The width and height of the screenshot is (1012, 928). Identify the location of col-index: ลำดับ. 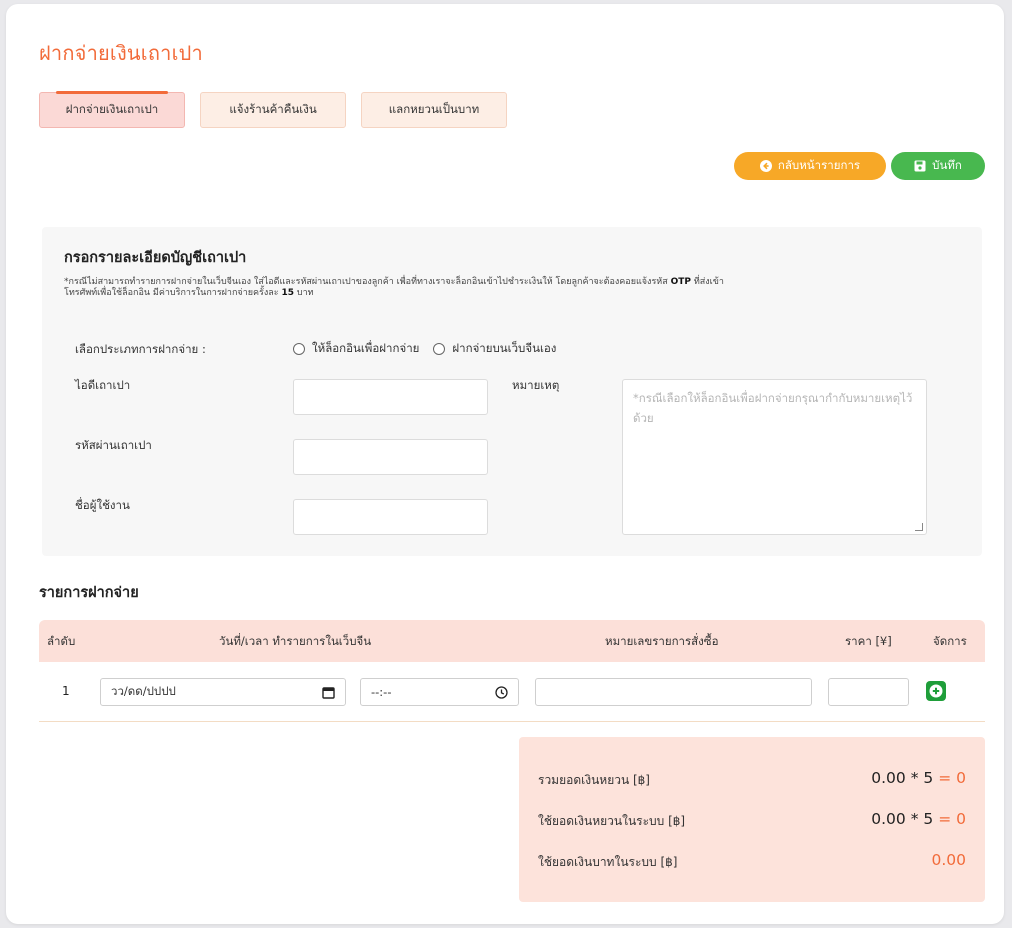
(61, 641).